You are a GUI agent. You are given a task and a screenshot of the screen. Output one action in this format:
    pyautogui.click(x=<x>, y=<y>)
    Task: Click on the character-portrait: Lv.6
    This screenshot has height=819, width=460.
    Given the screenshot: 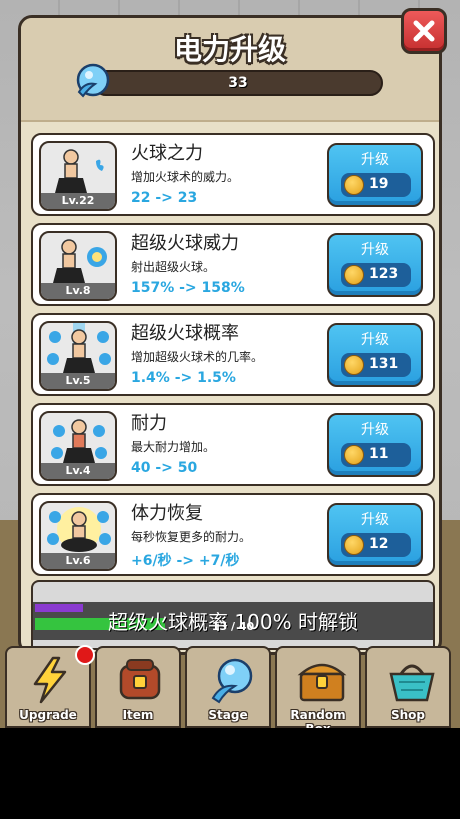 What is the action you would take?
    pyautogui.click(x=78, y=536)
    